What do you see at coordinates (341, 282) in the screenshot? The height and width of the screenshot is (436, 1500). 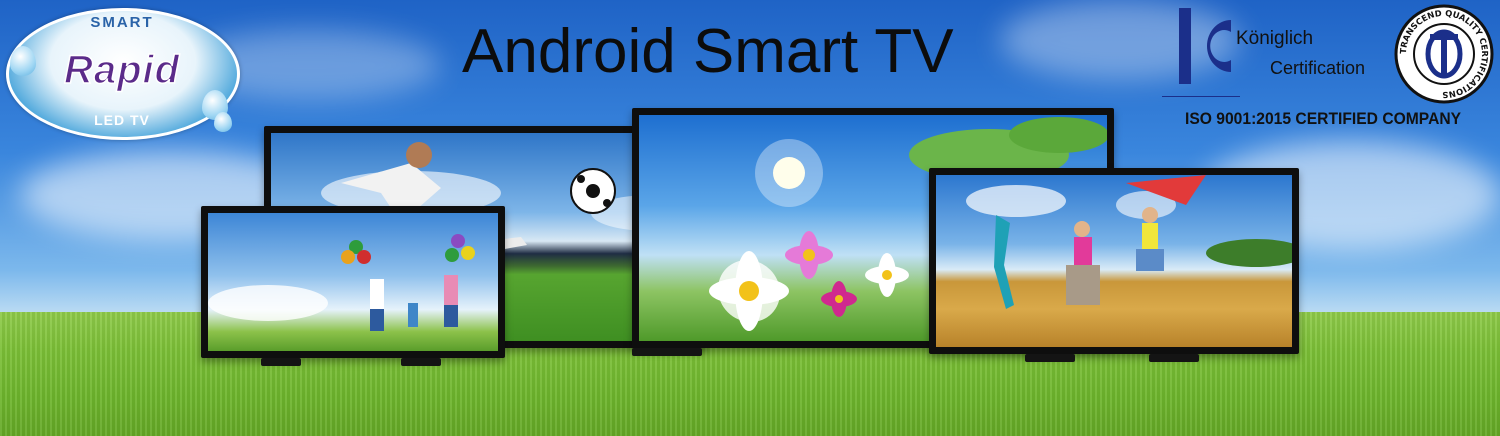 I see `family-scene` at bounding box center [341, 282].